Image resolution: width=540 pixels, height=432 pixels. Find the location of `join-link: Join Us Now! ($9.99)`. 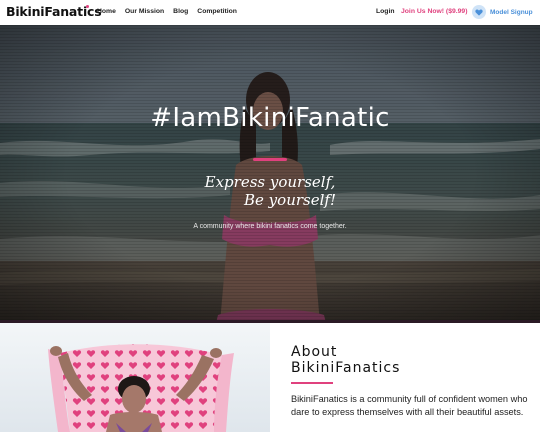

join-link: Join Us Now! ($9.99) is located at coordinates (434, 11).